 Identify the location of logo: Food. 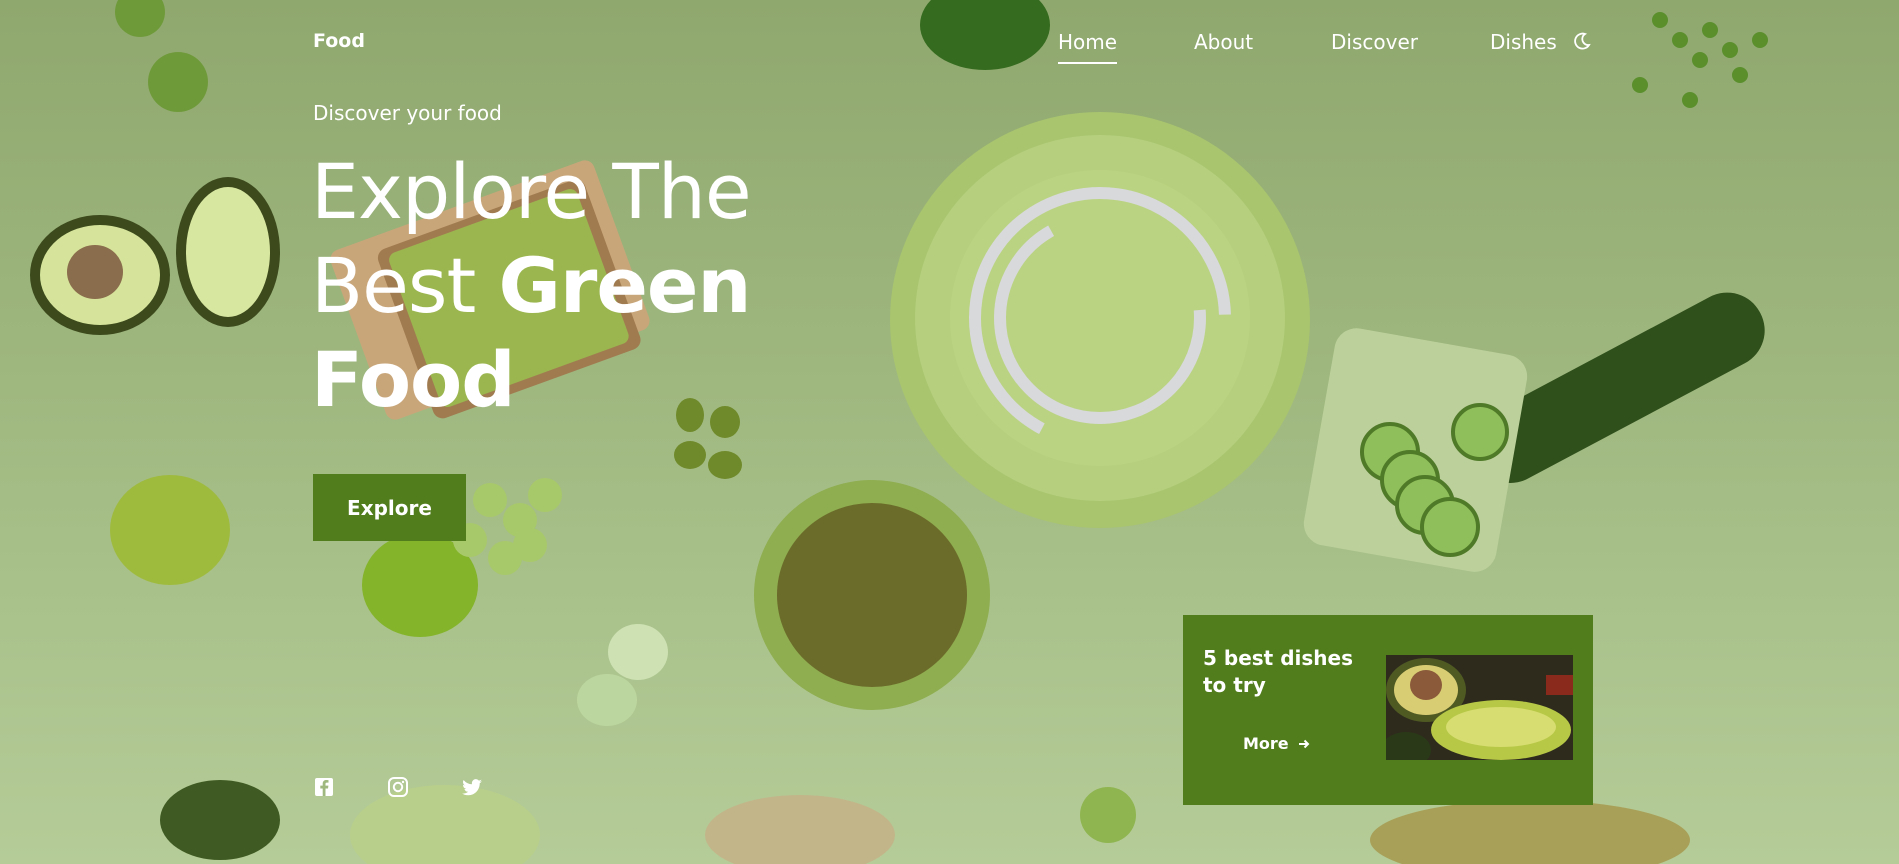
(339, 41).